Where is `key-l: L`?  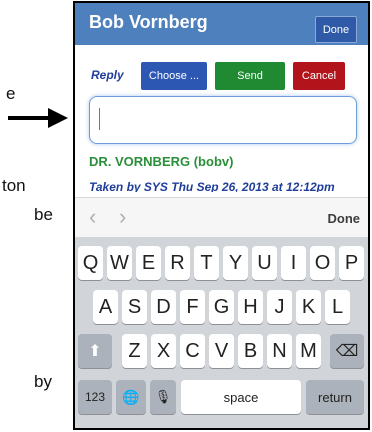 key-l: L is located at coordinates (337, 307).